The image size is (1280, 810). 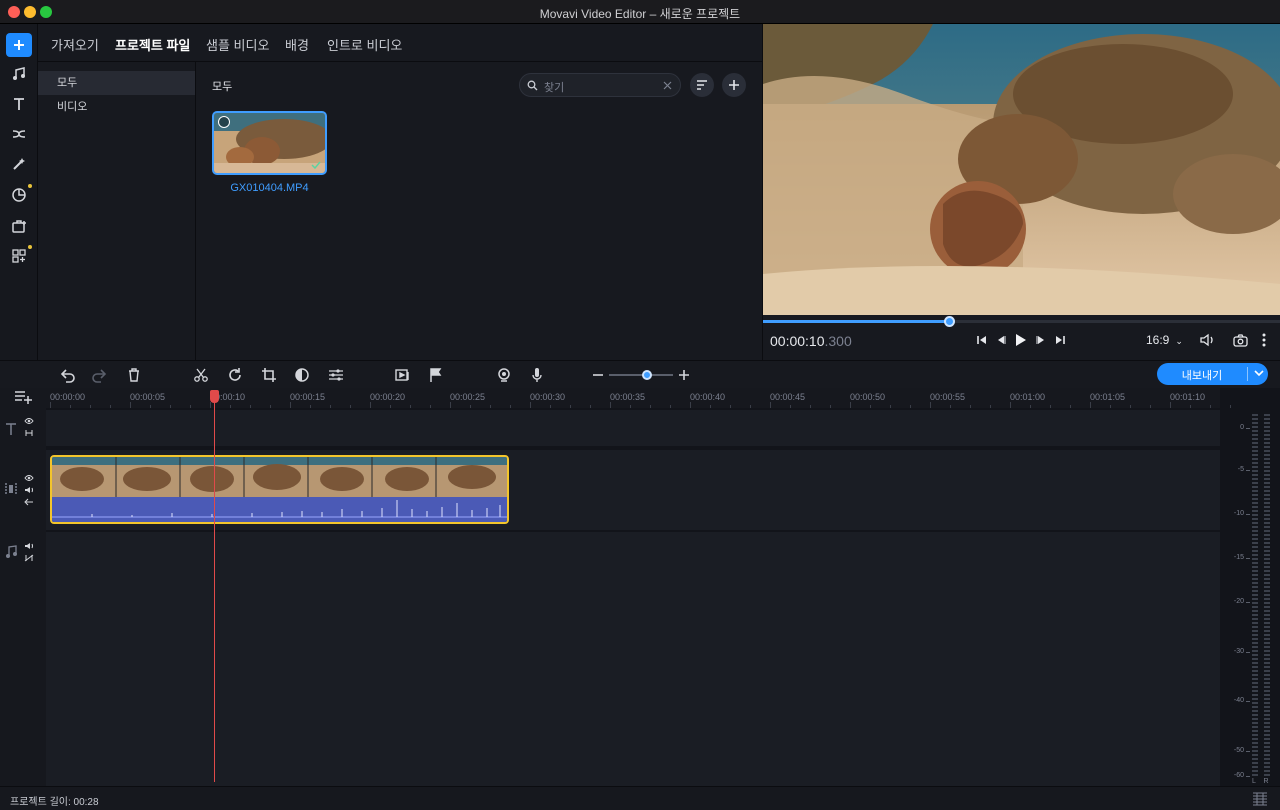 What do you see at coordinates (19, 45) in the screenshot?
I see `add-icon` at bounding box center [19, 45].